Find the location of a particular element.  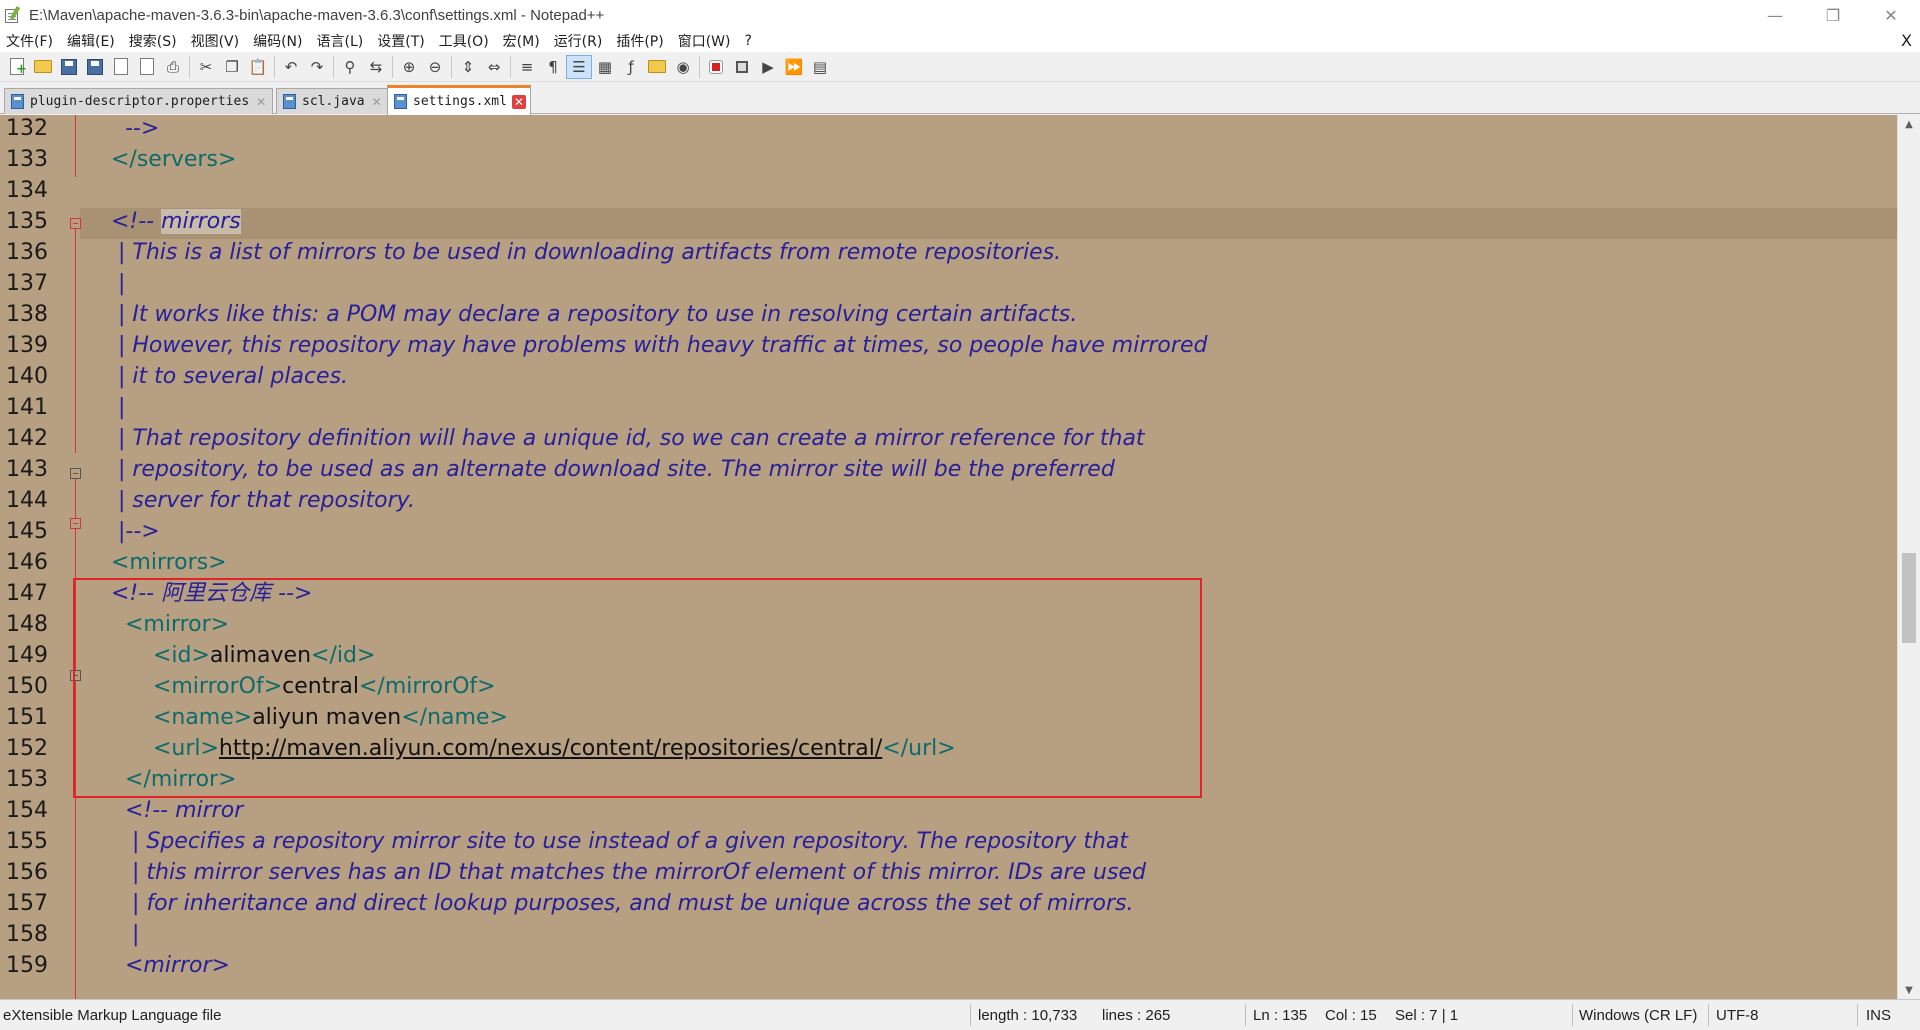

status-col: Col : 15 is located at coordinates (1351, 1015).